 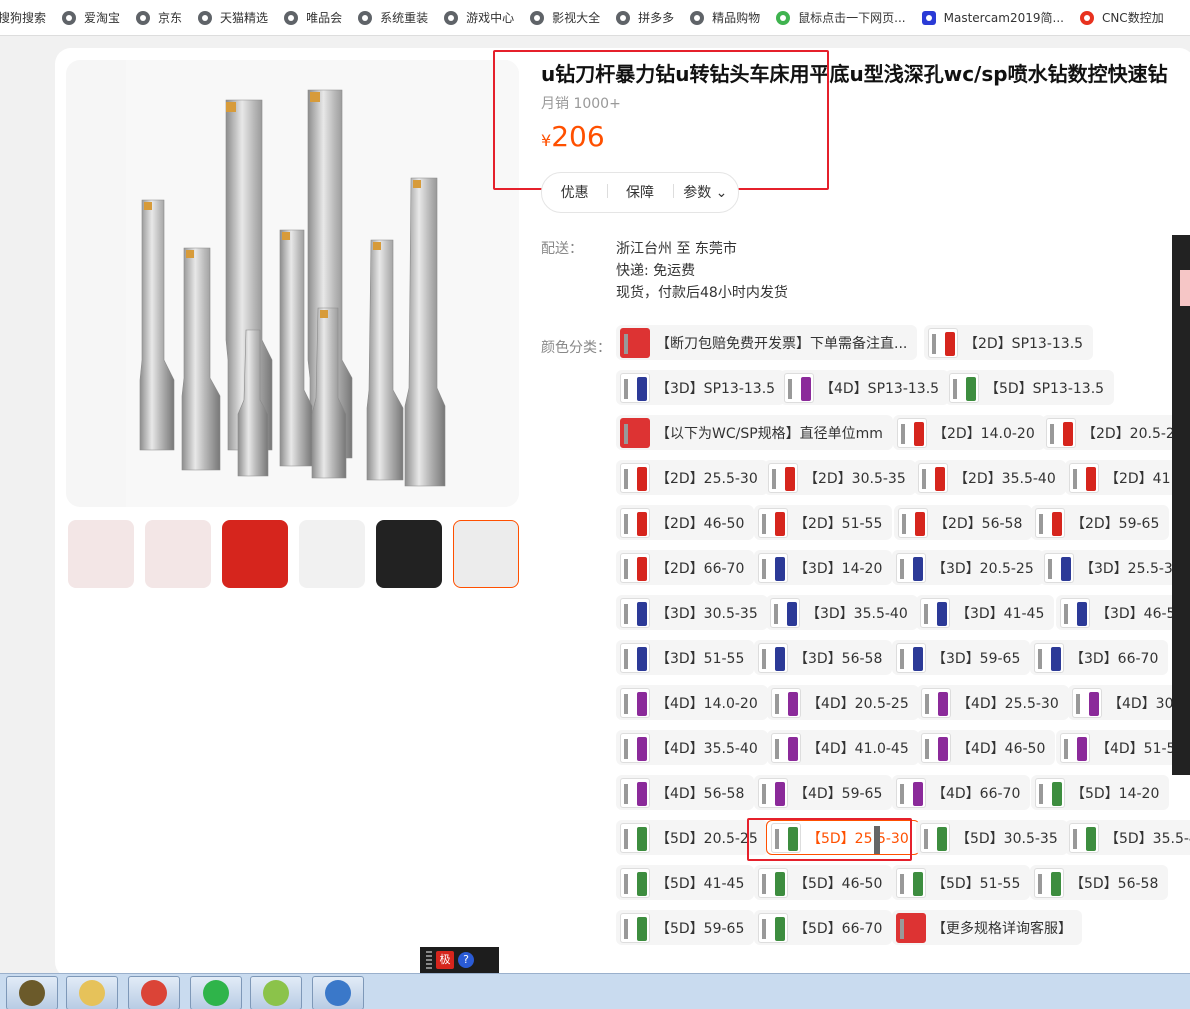 What do you see at coordinates (565, 17) in the screenshot?
I see `bookmark-item: 影视大全` at bounding box center [565, 17].